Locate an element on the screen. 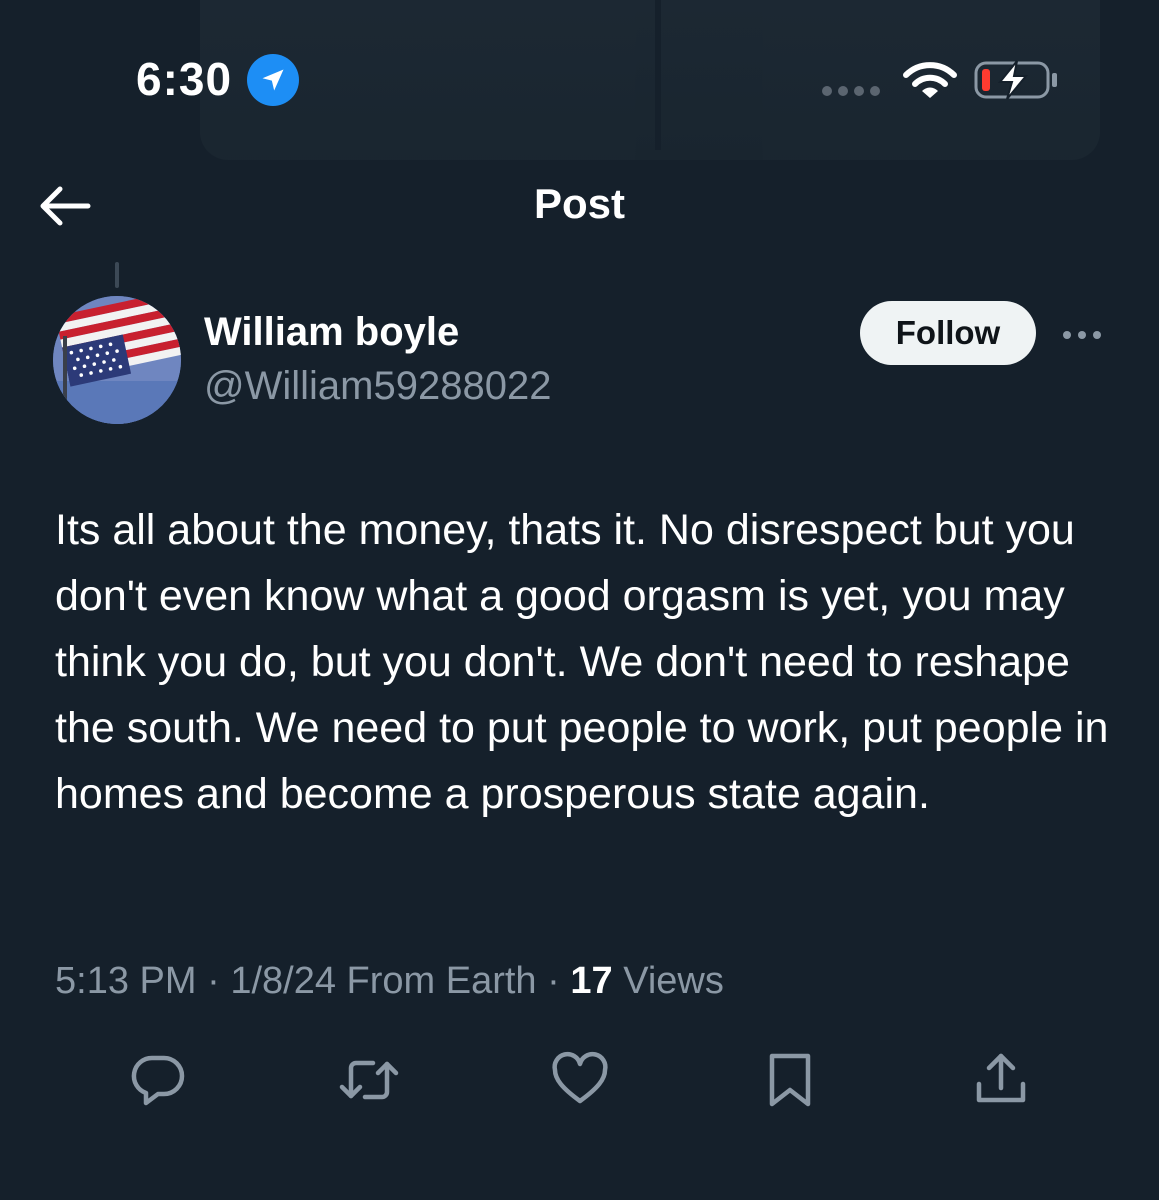  page-title: Post is located at coordinates (579, 203).